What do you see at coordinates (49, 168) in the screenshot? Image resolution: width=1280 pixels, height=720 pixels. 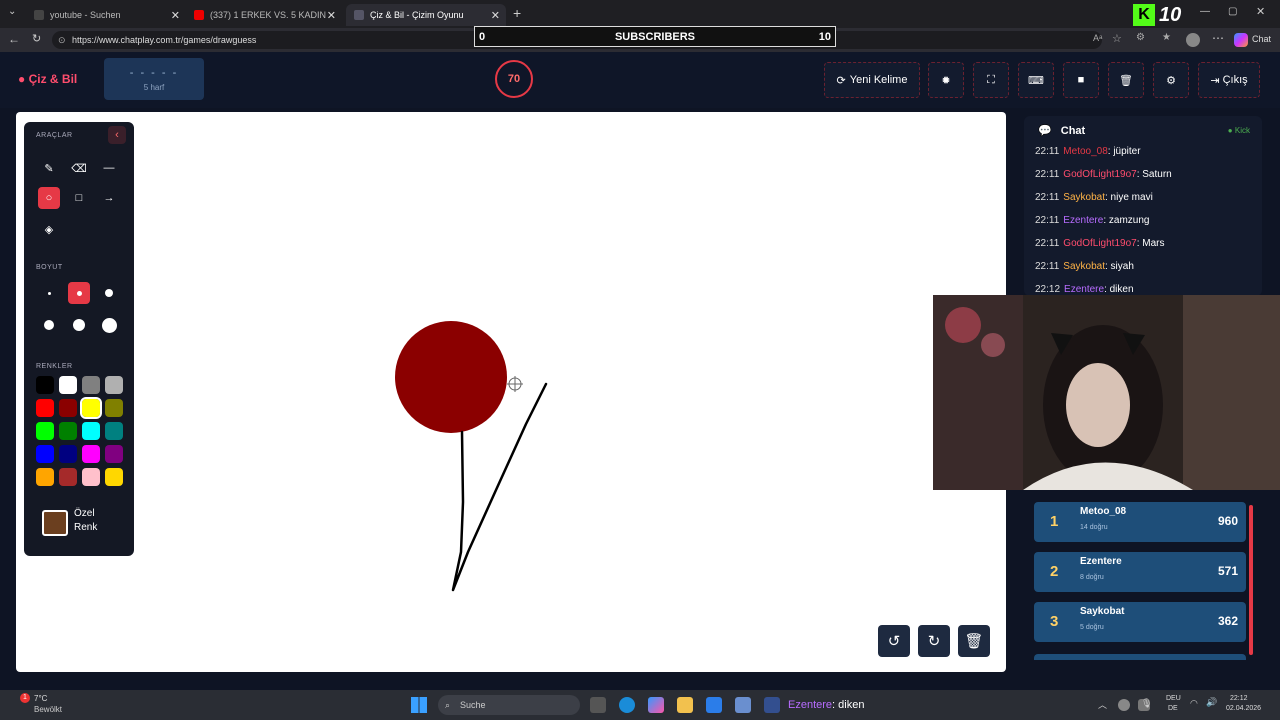 I see `brush-tool-button: ✎` at bounding box center [49, 168].